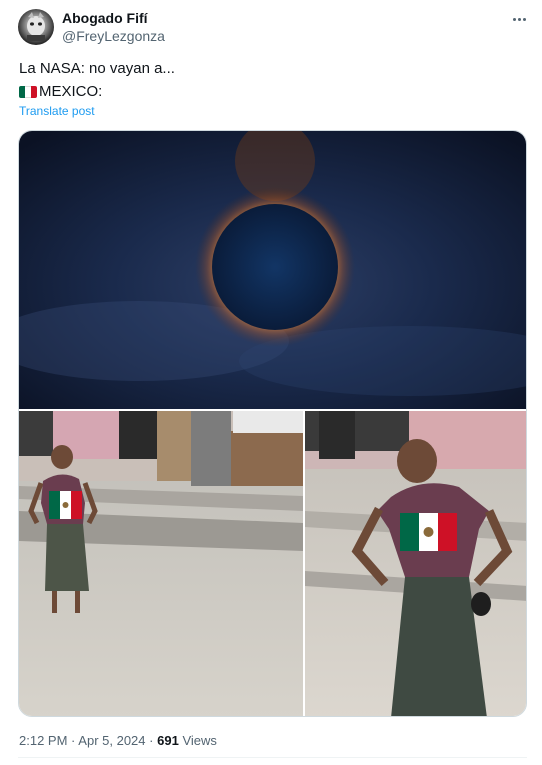 This screenshot has height=765, width=542. I want to click on post-metadata: 2:12 PM · Apr 5, 2024 · 691 Views, so click(118, 740).